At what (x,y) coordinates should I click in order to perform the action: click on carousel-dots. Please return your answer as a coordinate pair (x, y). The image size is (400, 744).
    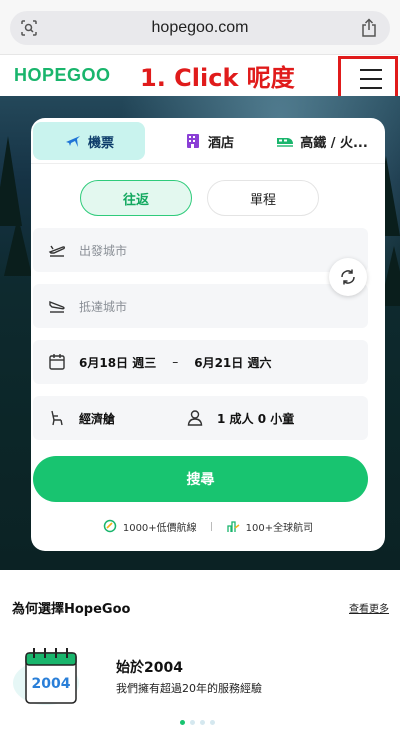
    Looking at the image, I should click on (197, 722).